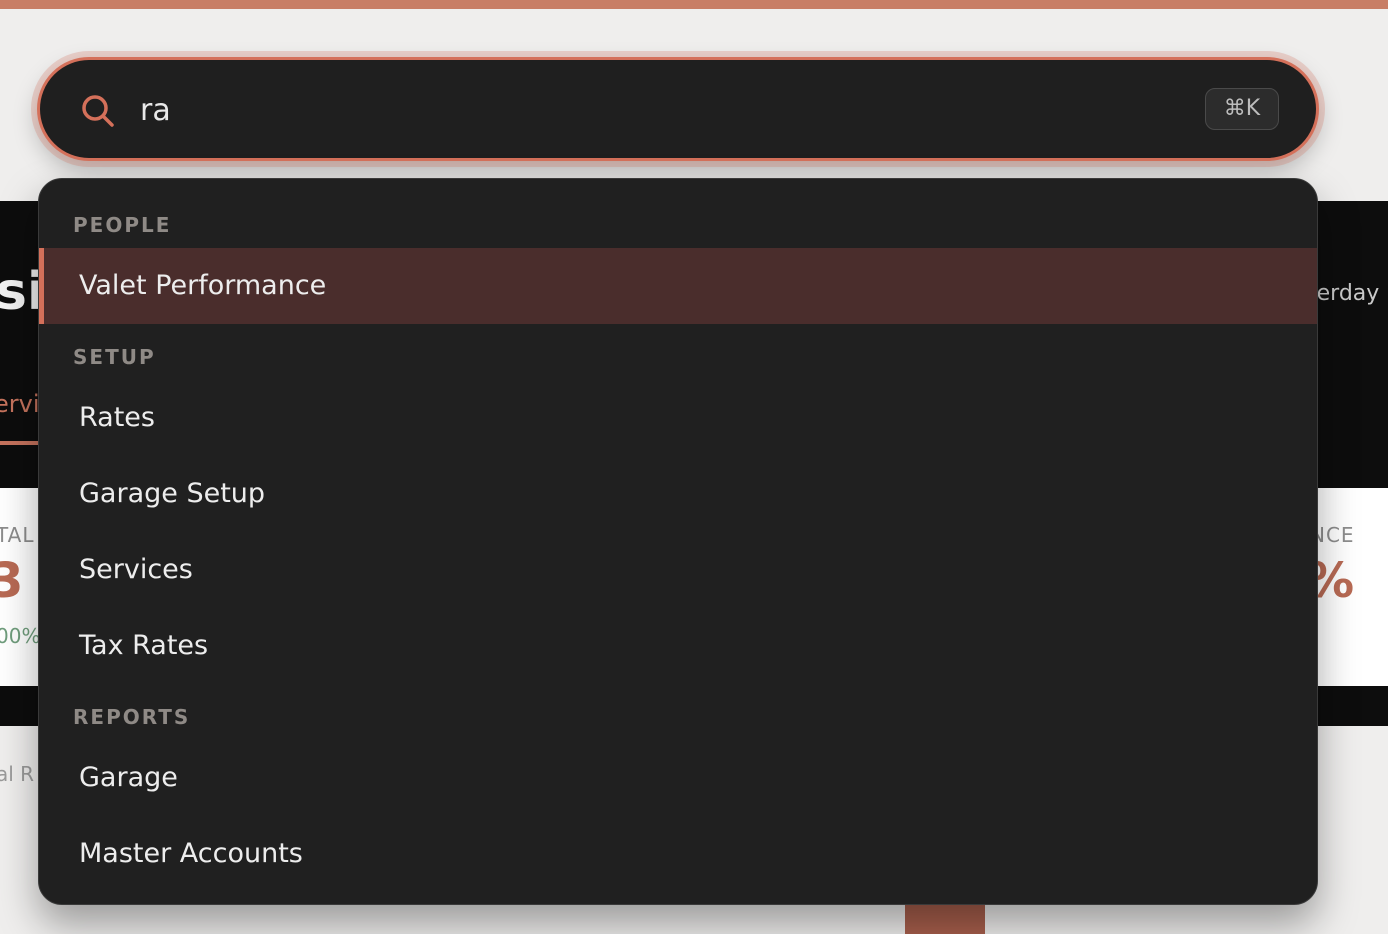  Describe the element at coordinates (17, 535) in the screenshot. I see `background-stat-label: TAL` at that location.